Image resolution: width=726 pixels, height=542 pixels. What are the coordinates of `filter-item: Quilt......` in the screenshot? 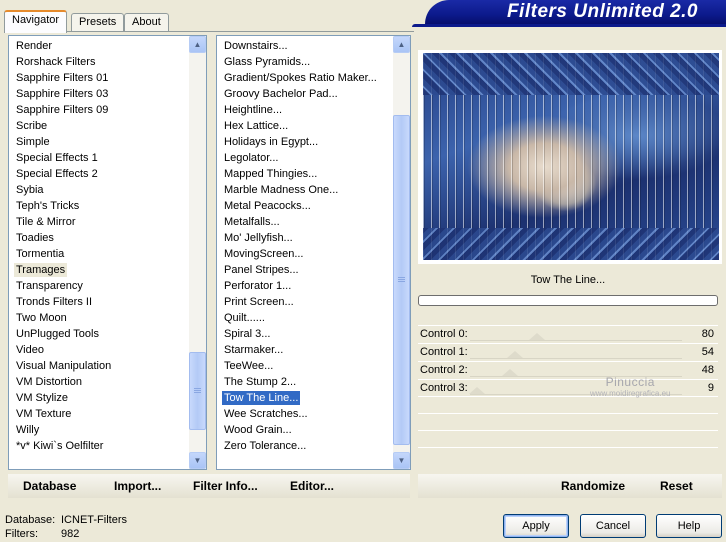 It's located at (304, 318).